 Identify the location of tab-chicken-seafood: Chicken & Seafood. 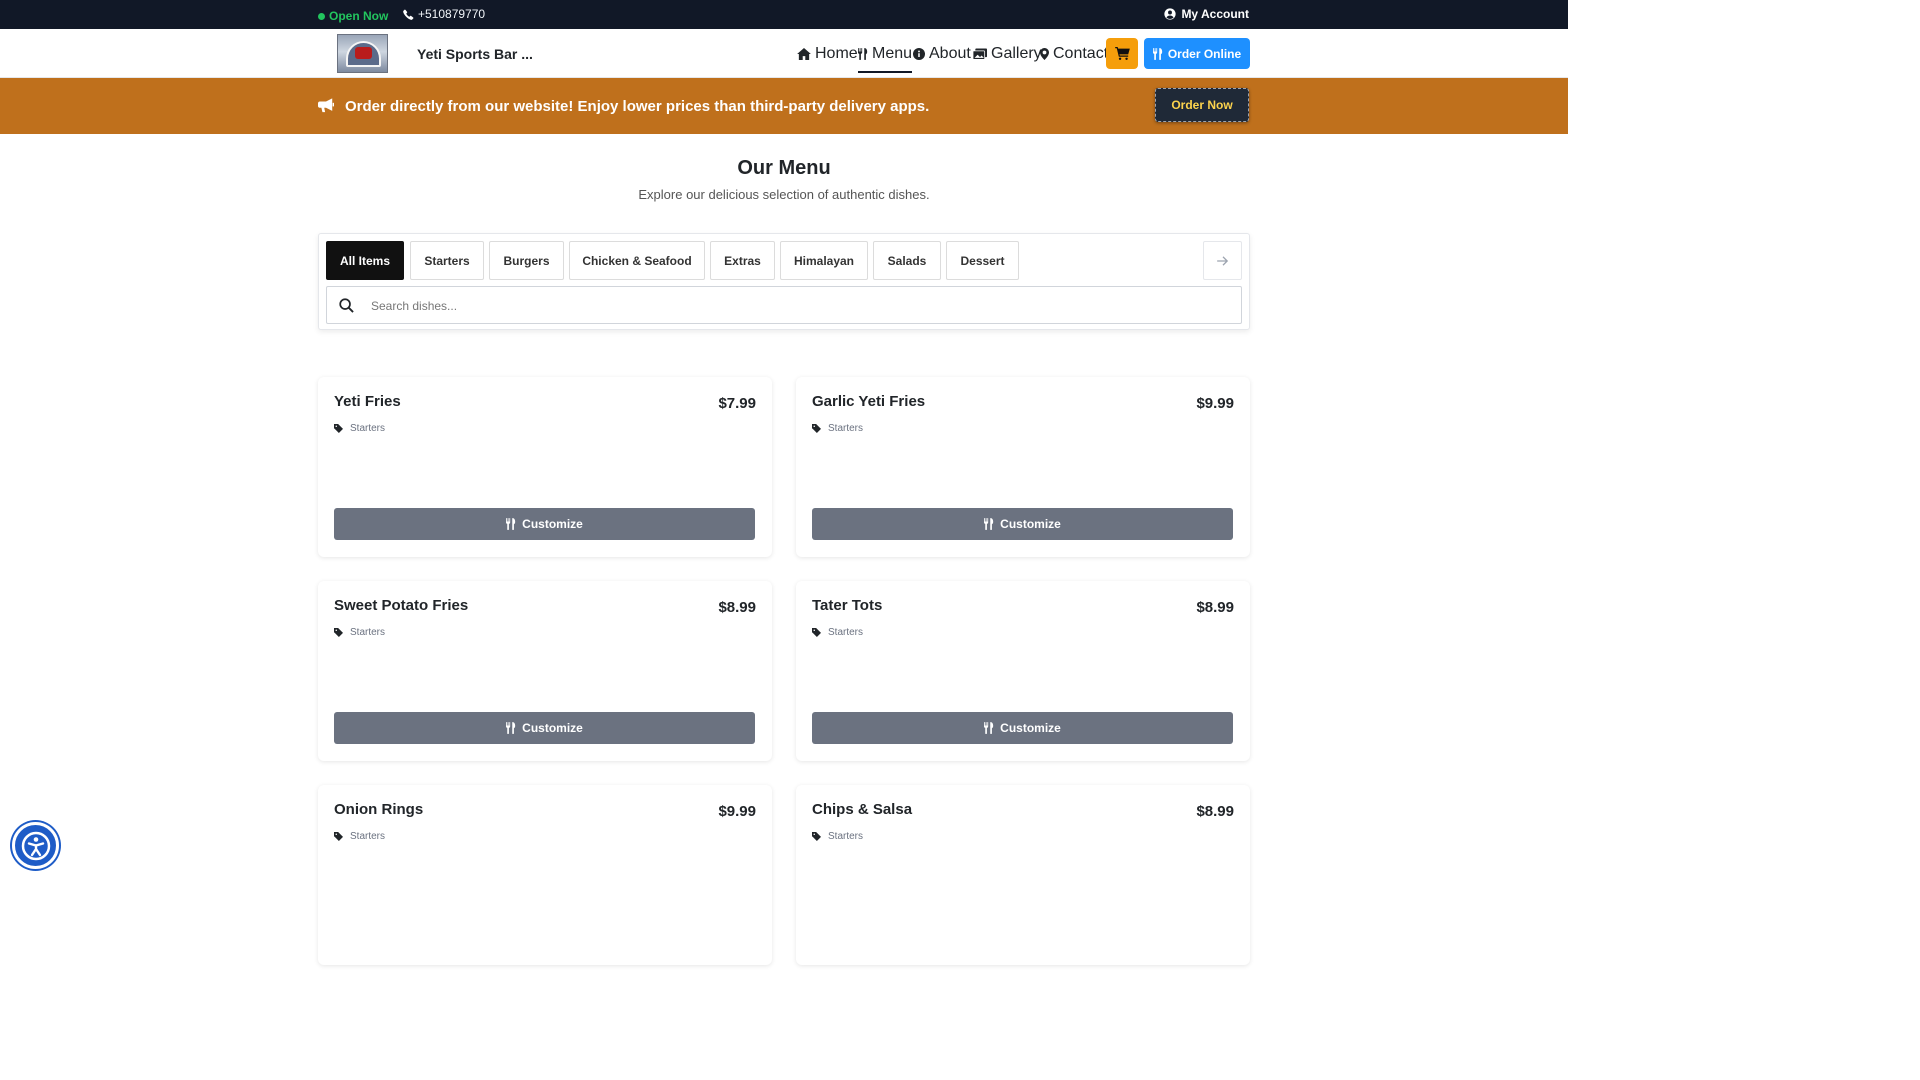
(637, 260).